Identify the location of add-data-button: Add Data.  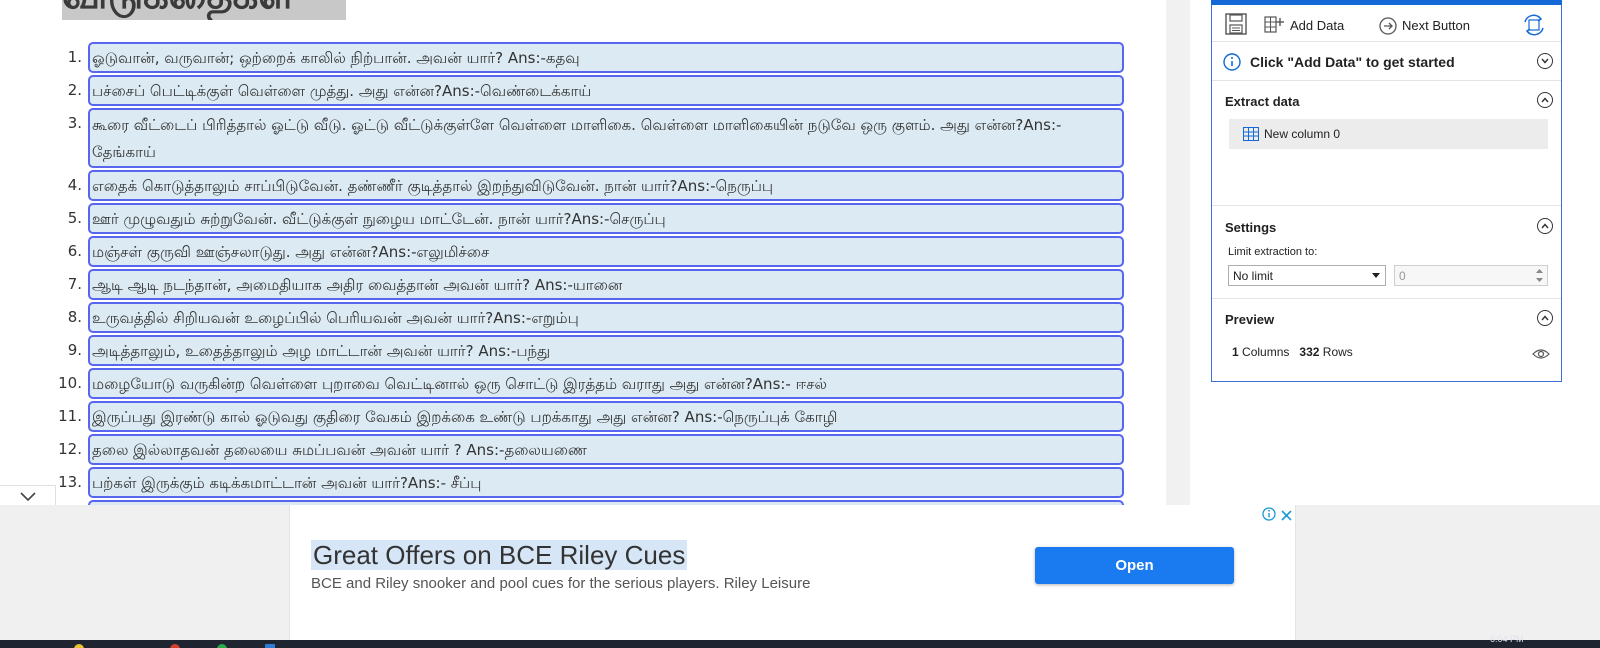
(1309, 23).